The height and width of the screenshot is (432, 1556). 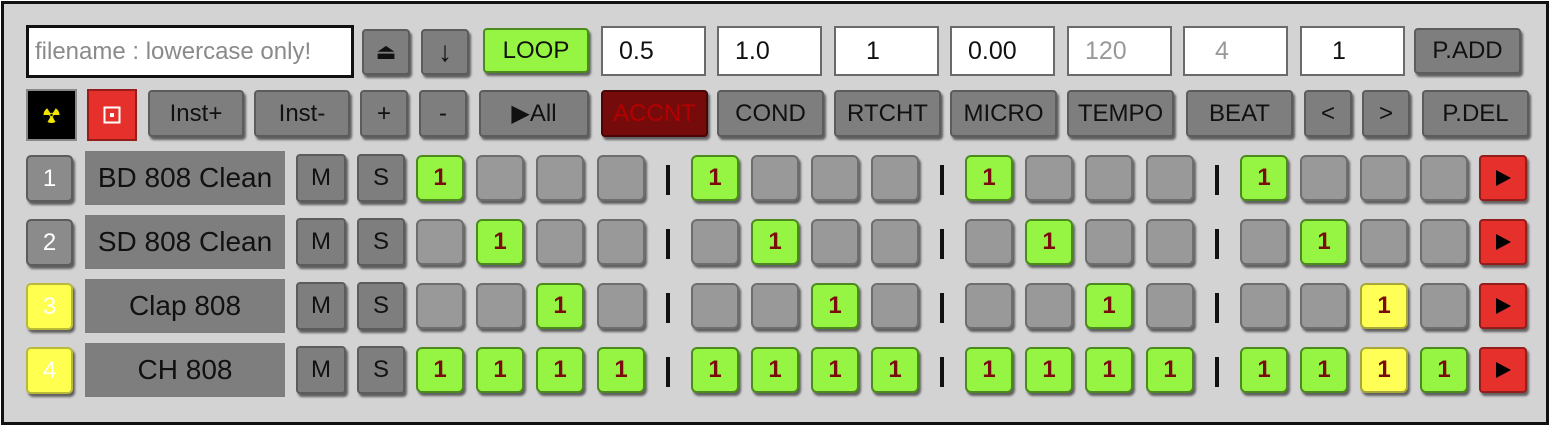 What do you see at coordinates (887, 113) in the screenshot?
I see `ratchet-button: RTCHT` at bounding box center [887, 113].